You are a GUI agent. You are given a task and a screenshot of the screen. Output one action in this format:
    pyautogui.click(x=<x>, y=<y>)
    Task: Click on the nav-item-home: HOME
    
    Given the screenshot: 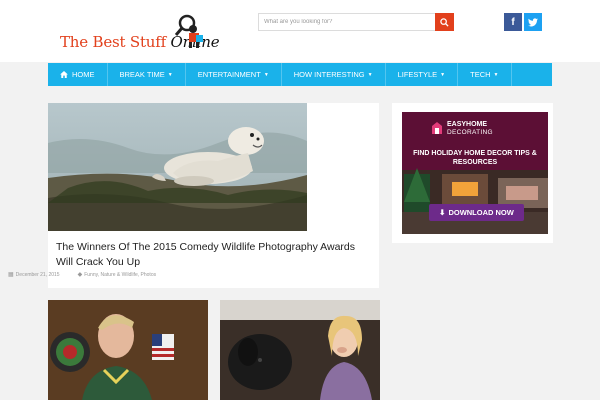 What is the action you would take?
    pyautogui.click(x=78, y=74)
    